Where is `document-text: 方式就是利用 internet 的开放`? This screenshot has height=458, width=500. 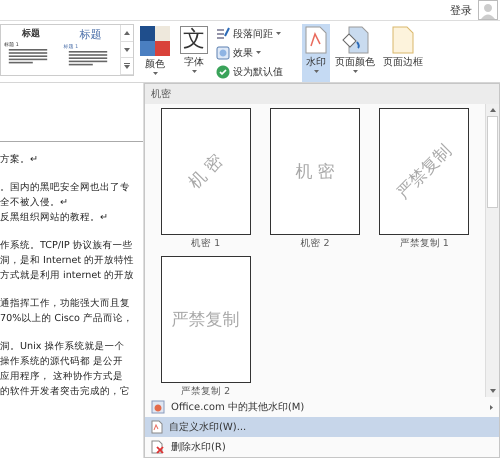 document-text: 方式就是利用 internet 的开放 is located at coordinates (68, 276).